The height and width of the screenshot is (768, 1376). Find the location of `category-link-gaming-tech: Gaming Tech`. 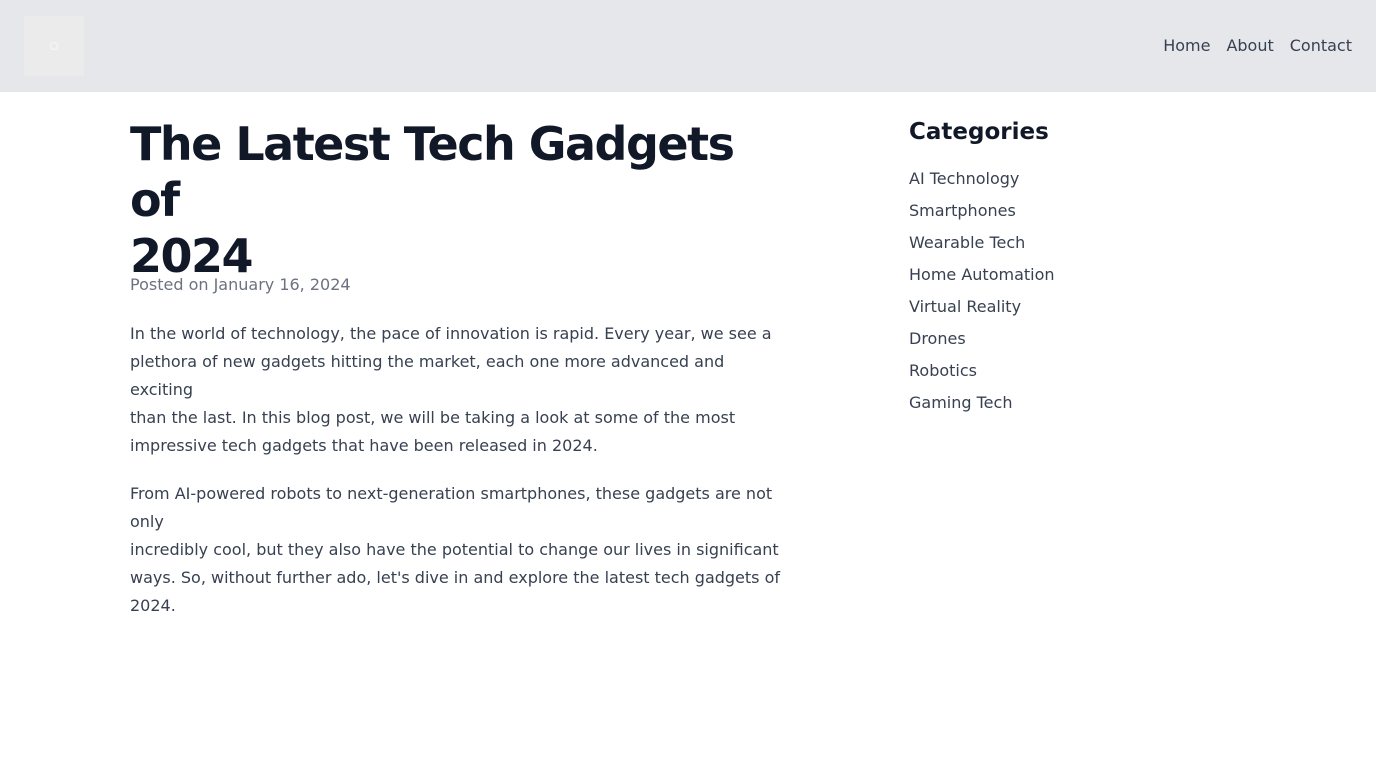

category-link-gaming-tech: Gaming Tech is located at coordinates (1059, 403).